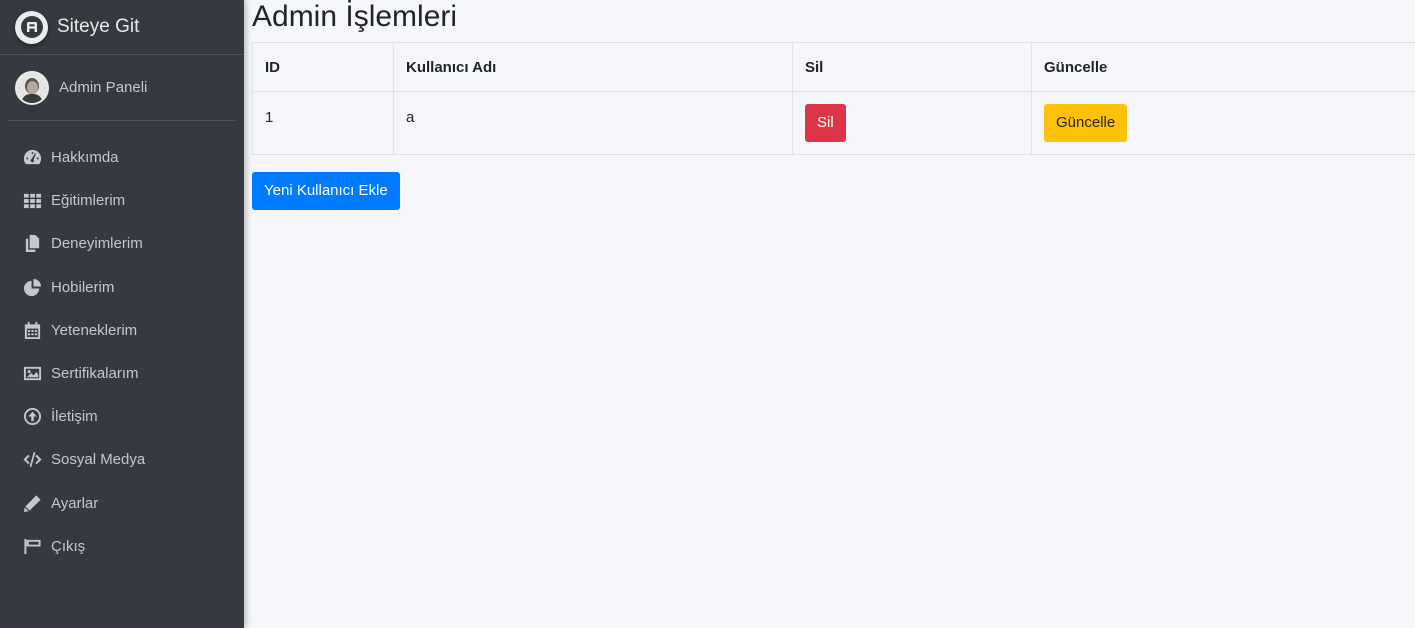 The height and width of the screenshot is (628, 1415). What do you see at coordinates (122, 287) in the screenshot?
I see `sidebar-item-hobilerim: Hobilerim` at bounding box center [122, 287].